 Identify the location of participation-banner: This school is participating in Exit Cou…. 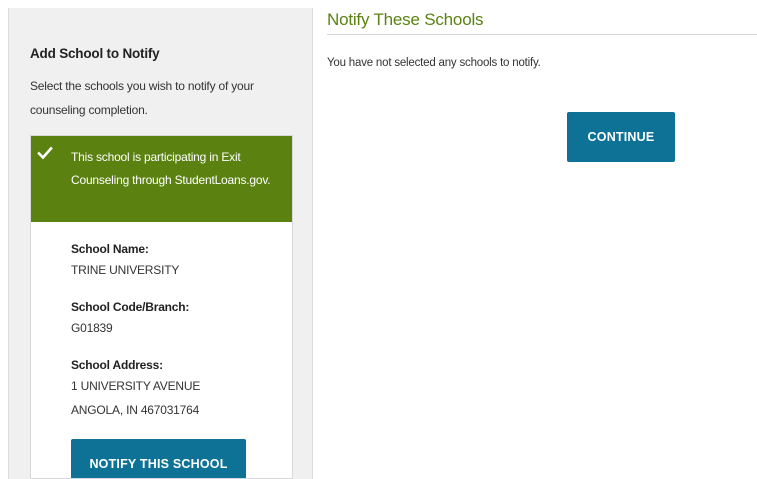
(161, 179).